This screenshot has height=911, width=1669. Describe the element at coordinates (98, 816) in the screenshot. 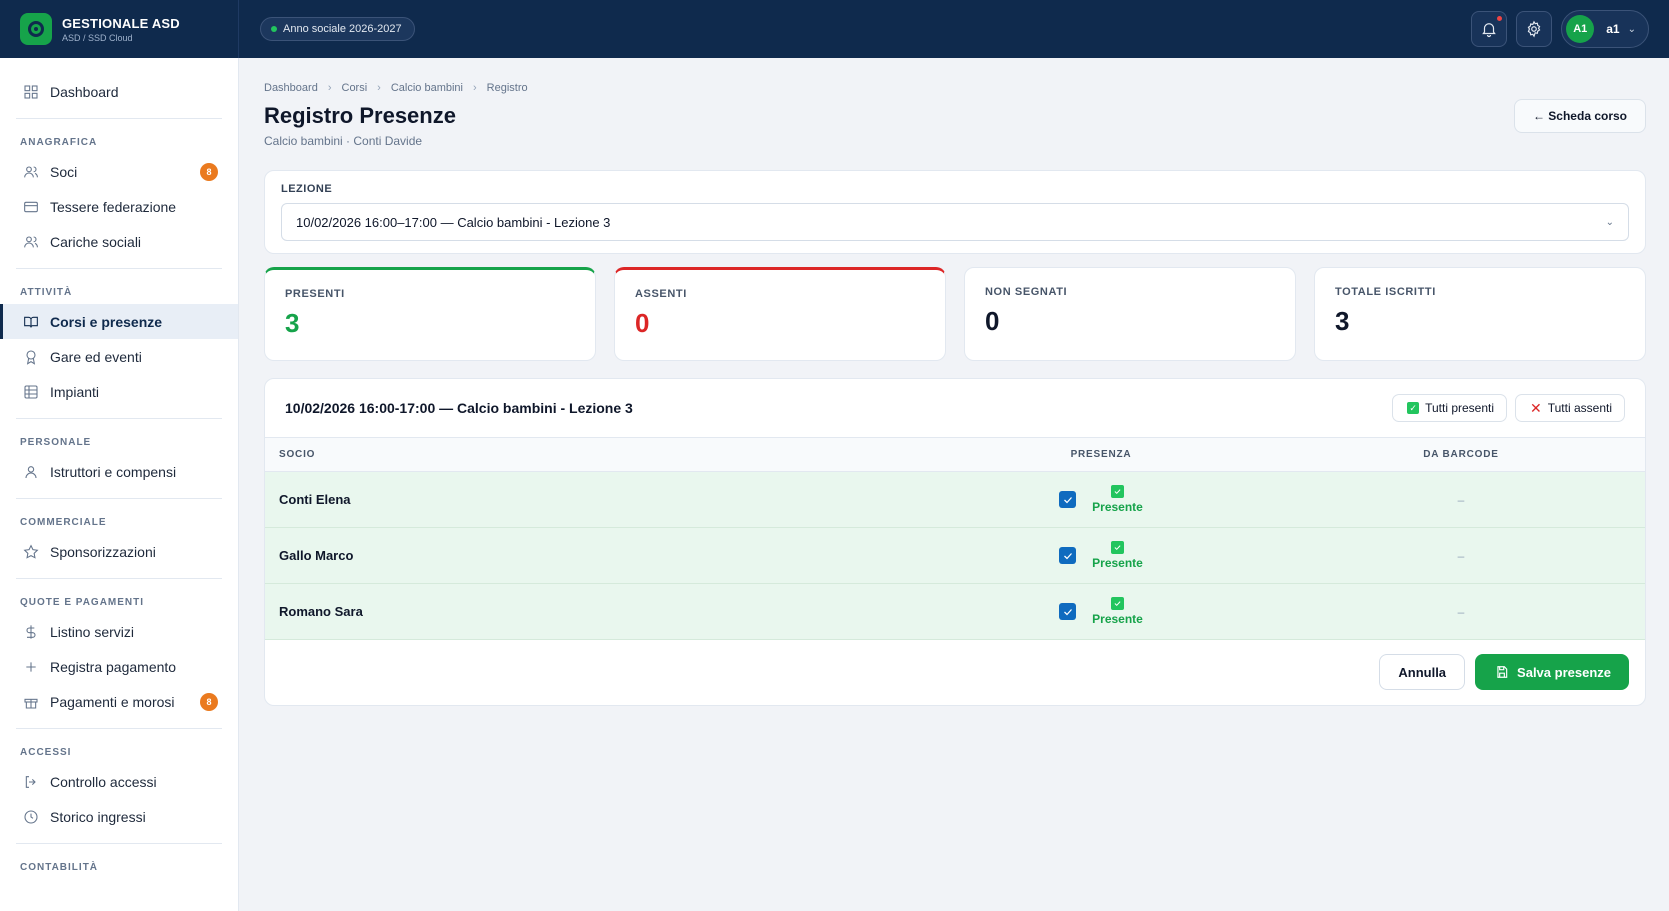

I see `sidebar-item-label: Storico ingressi` at that location.